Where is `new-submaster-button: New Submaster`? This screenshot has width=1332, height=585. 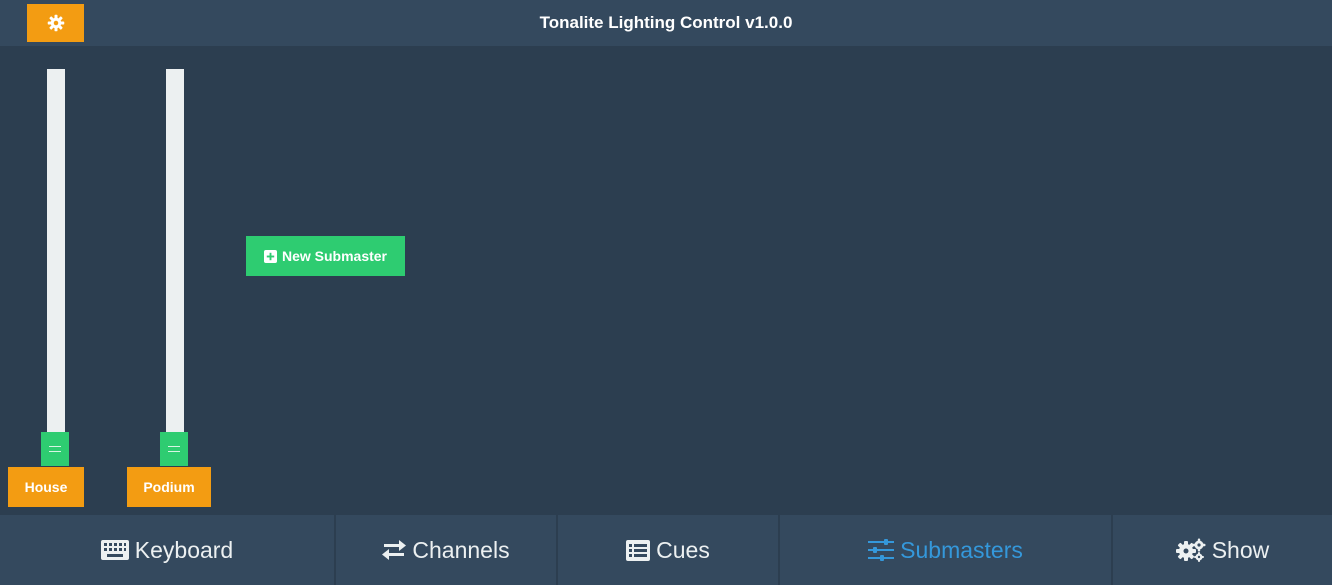 new-submaster-button: New Submaster is located at coordinates (325, 256).